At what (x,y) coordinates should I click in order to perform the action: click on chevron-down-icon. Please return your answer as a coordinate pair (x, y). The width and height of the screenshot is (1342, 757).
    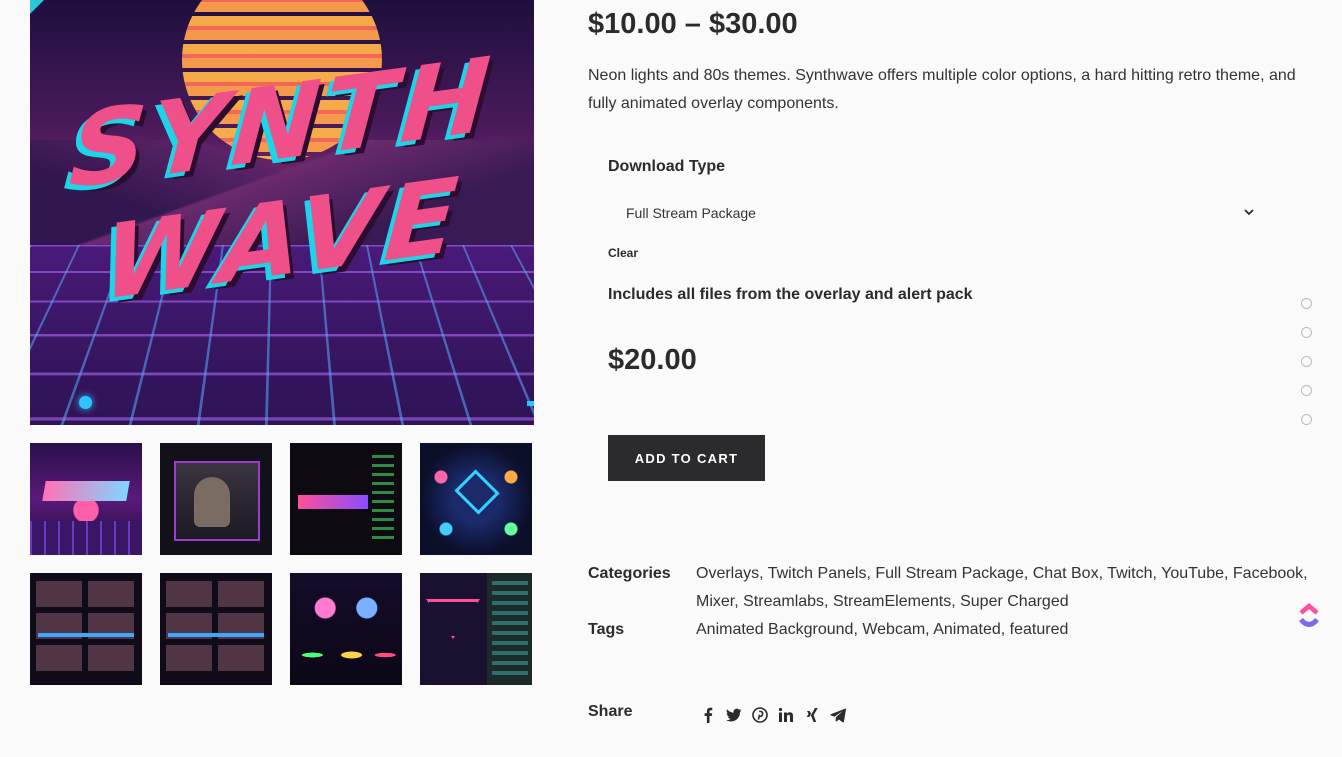
    Looking at the image, I should click on (1249, 212).